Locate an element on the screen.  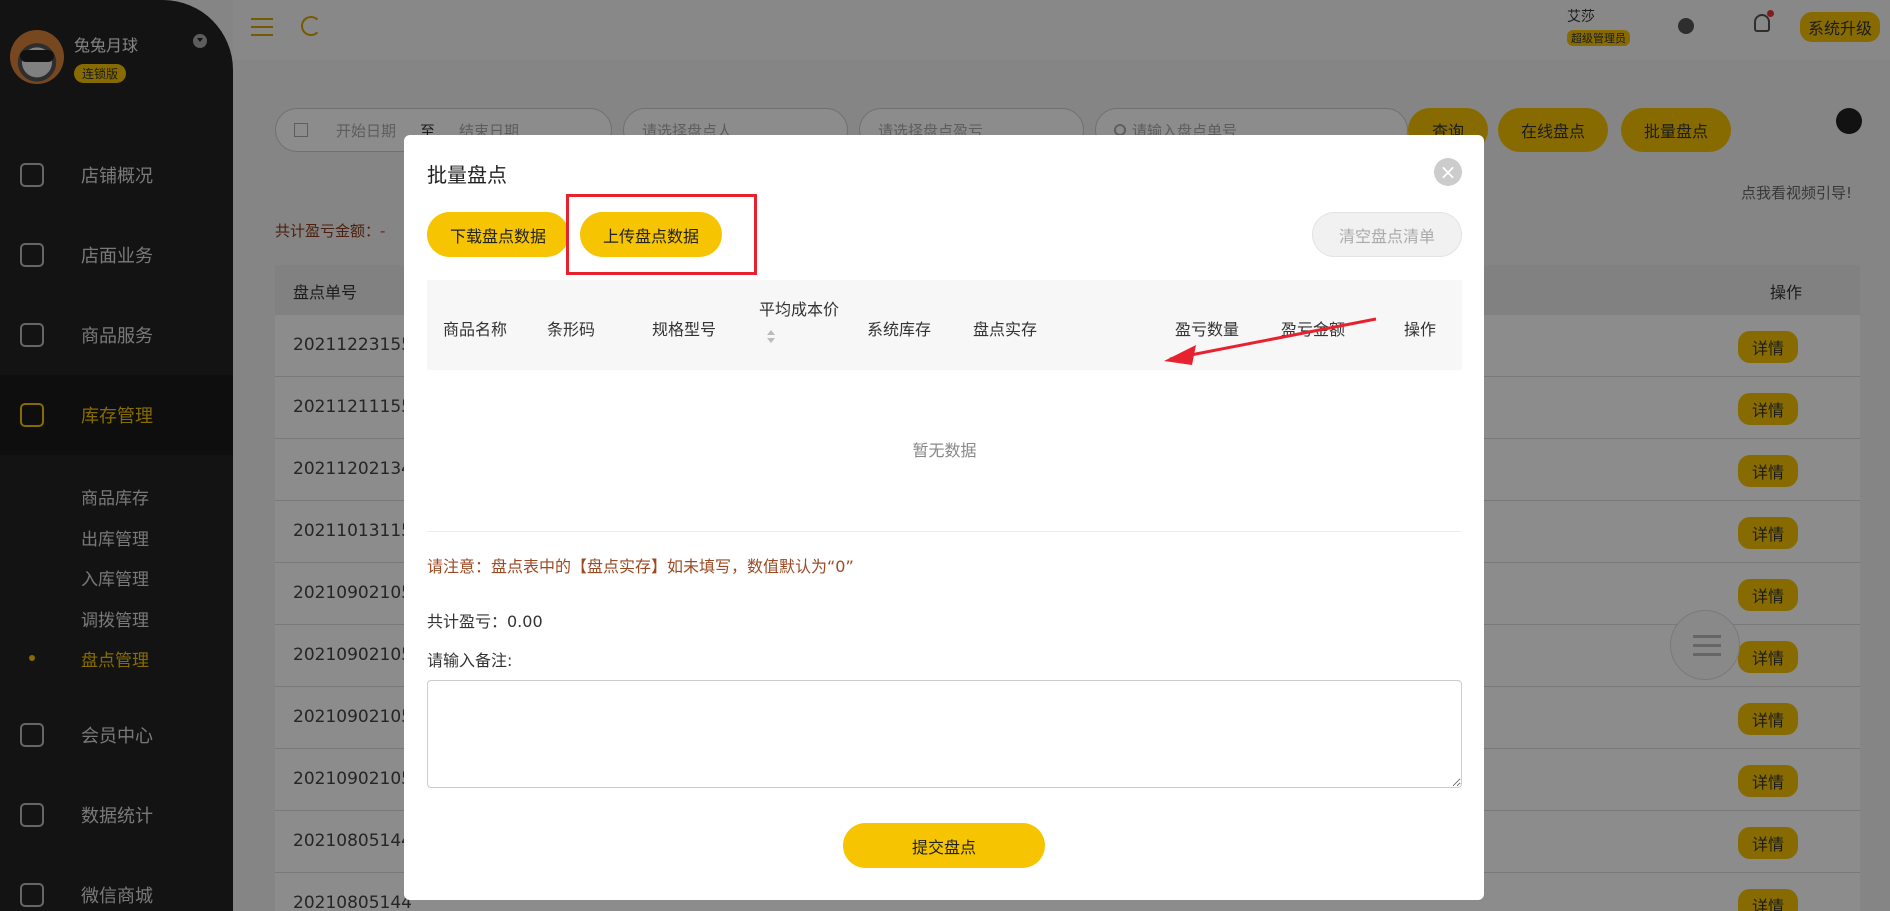
notice-text: 请注意：盘点表中的【盘点实存】如未填写，数值默认为“0” is located at coordinates (640, 566).